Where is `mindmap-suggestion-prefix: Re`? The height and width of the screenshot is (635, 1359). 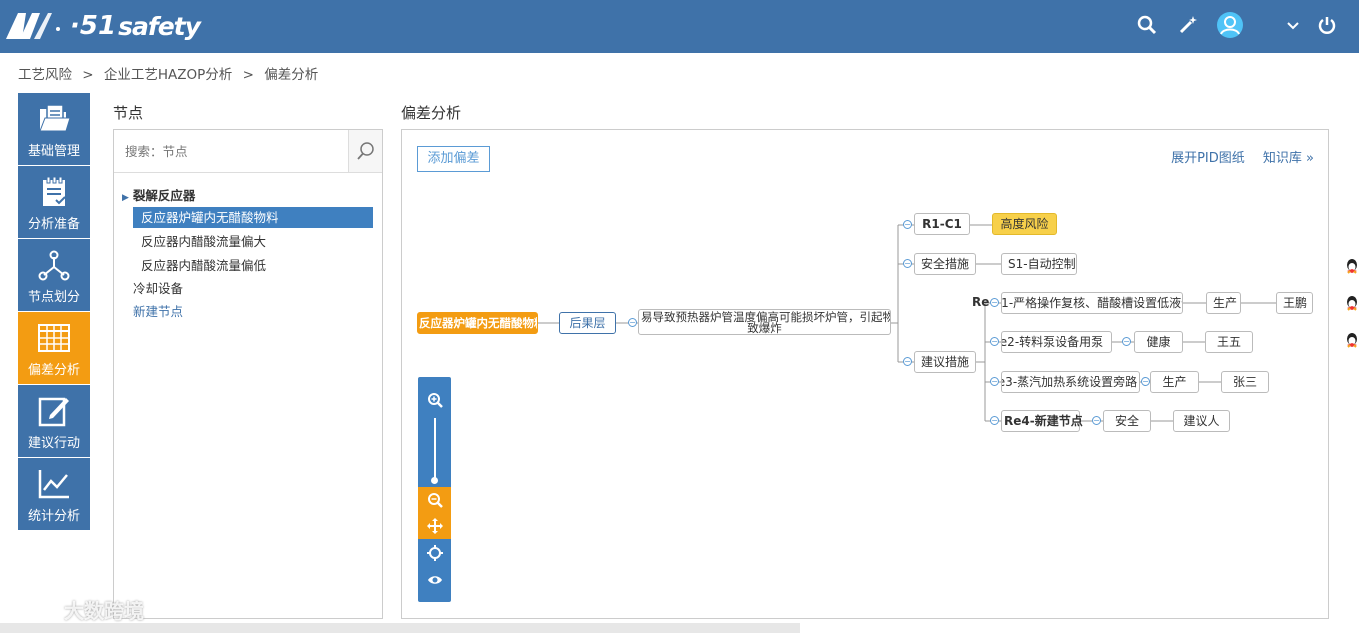
mindmap-suggestion-prefix: Re is located at coordinates (981, 302).